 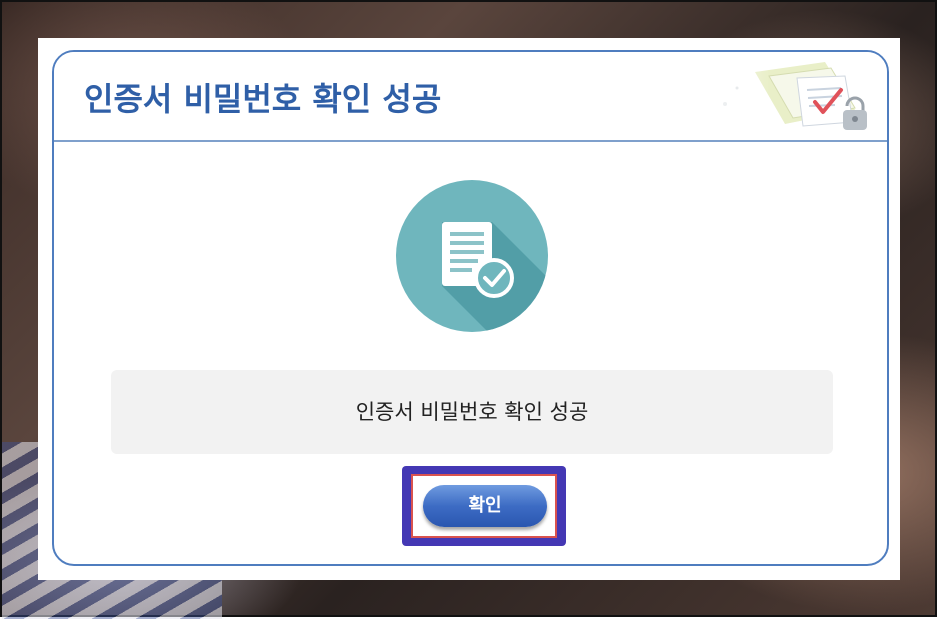 I want to click on dialog-title: 인증서 비밀번호 확인 성공, so click(x=263, y=99).